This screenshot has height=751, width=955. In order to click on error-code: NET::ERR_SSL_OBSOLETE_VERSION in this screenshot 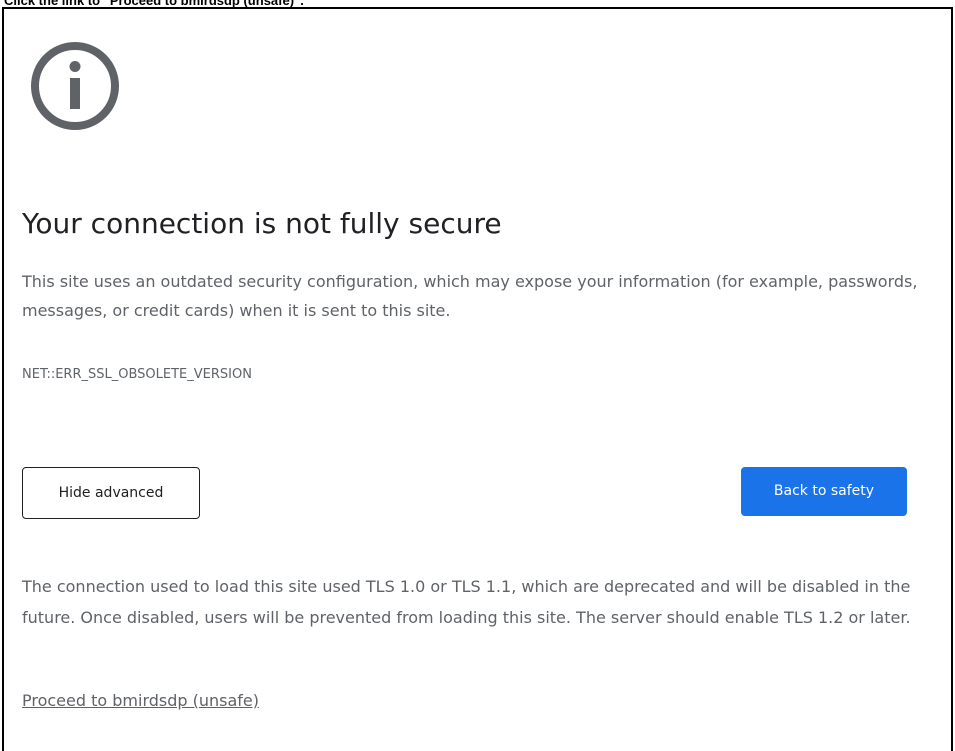, I will do `click(137, 374)`.